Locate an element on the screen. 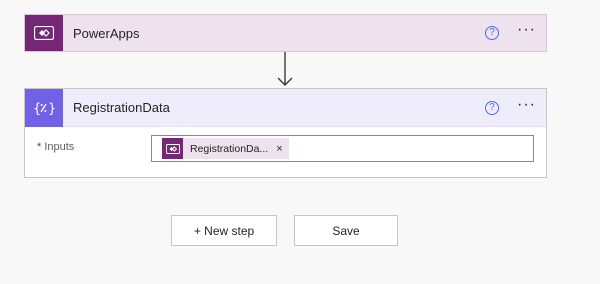 Image resolution: width=600 pixels, height=284 pixels. action-title: RegistrationData is located at coordinates (121, 107).